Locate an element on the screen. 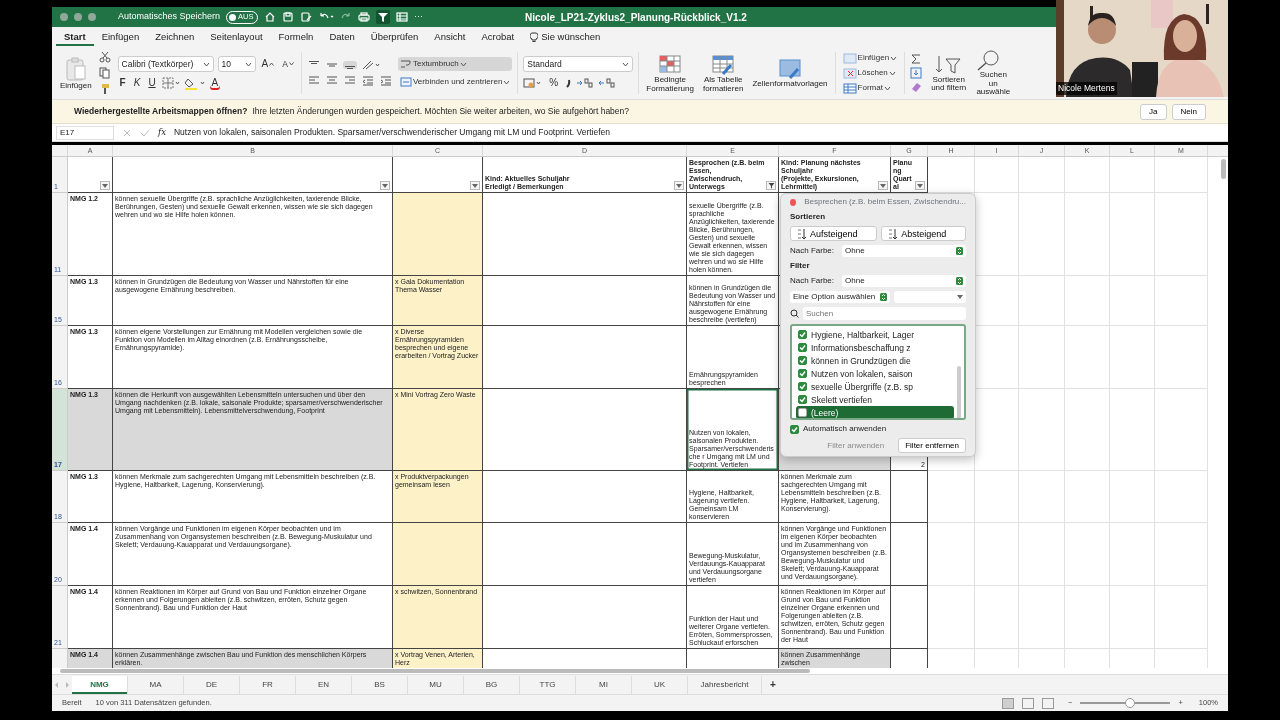 Image resolution: width=1280 pixels, height=720 pixels. zoom-button is located at coordinates (92, 17).